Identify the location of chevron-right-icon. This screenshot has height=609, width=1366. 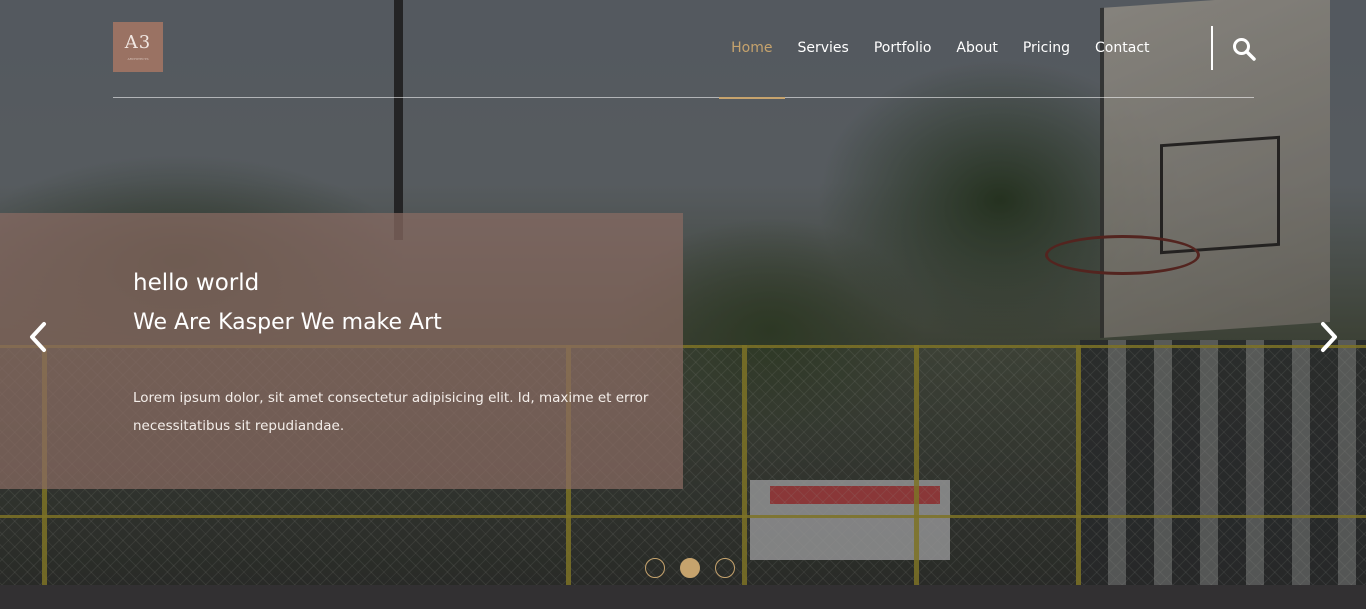
(1328, 337).